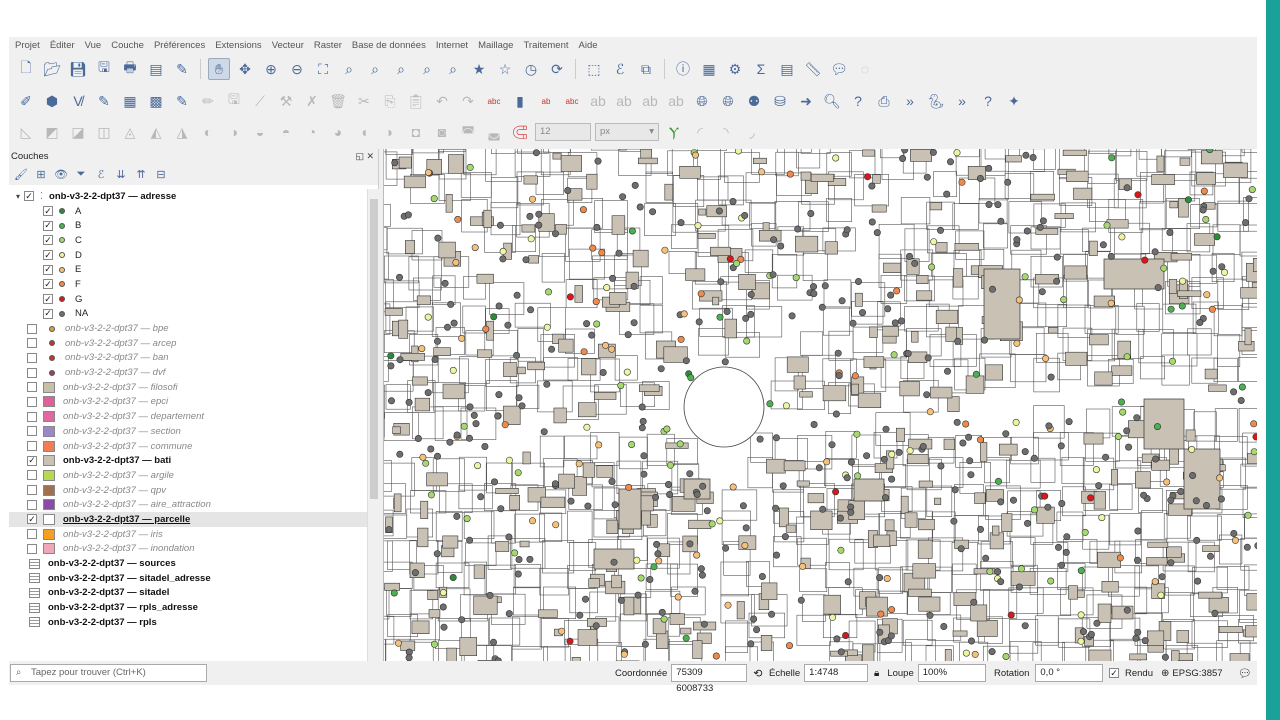  Describe the element at coordinates (988, 101) in the screenshot. I see `help-icon: ?` at that location.